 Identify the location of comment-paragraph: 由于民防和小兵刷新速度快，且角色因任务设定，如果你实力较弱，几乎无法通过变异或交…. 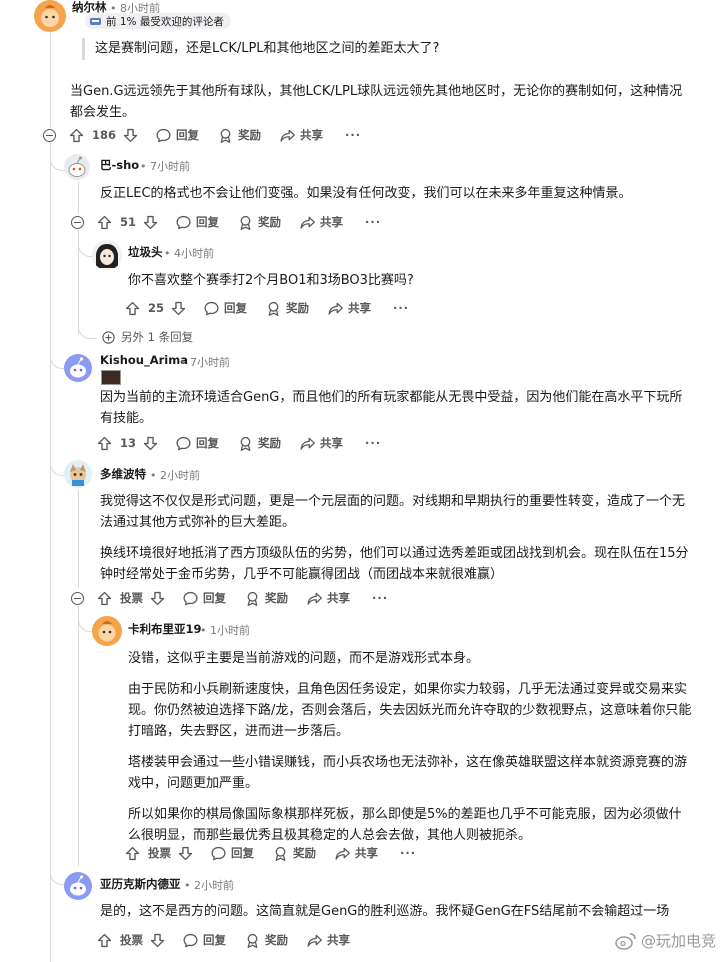
(410, 710).